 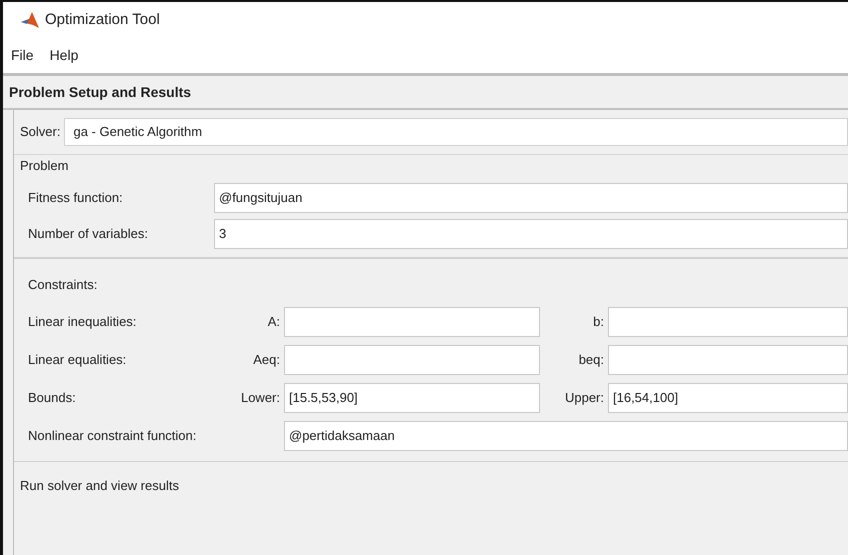 I want to click on solver-label: Solver:, so click(x=40, y=132).